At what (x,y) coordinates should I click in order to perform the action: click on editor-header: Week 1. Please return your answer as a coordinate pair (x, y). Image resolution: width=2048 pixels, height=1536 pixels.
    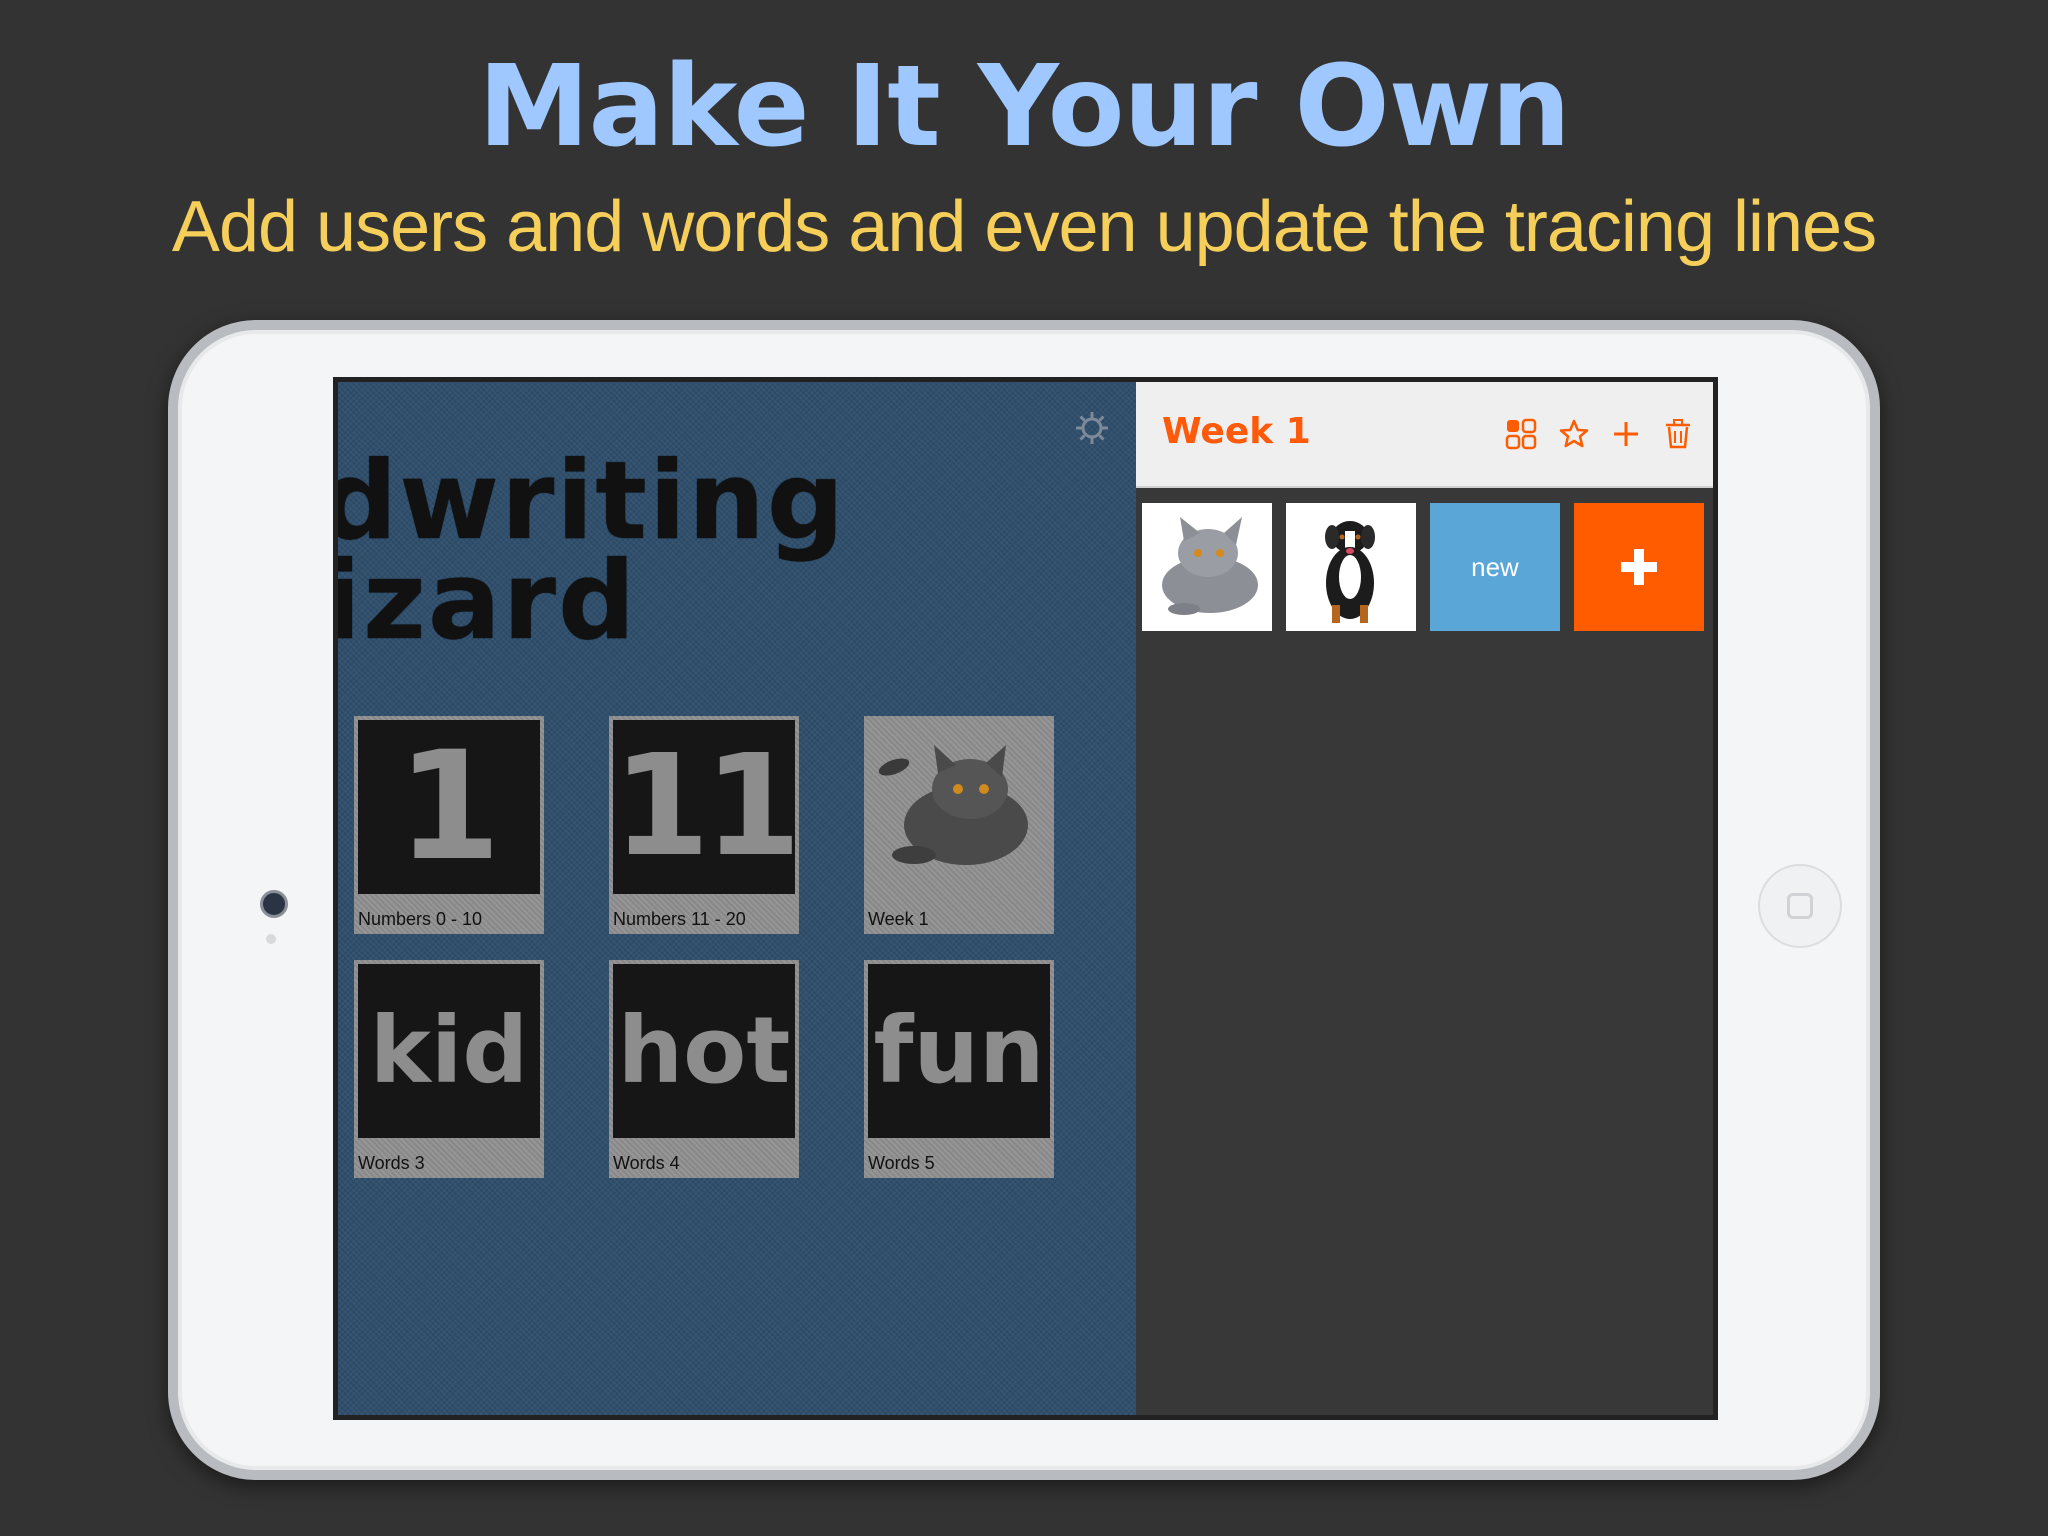
    Looking at the image, I should click on (1424, 435).